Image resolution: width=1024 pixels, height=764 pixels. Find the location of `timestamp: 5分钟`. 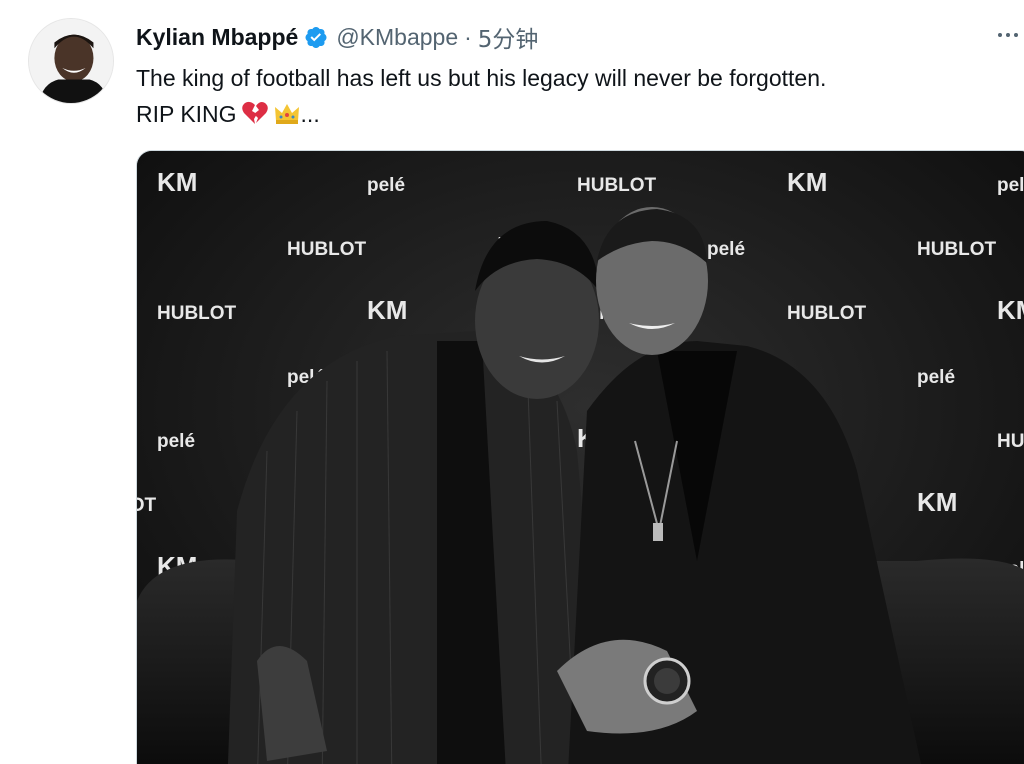

timestamp: 5分钟 is located at coordinates (508, 37).